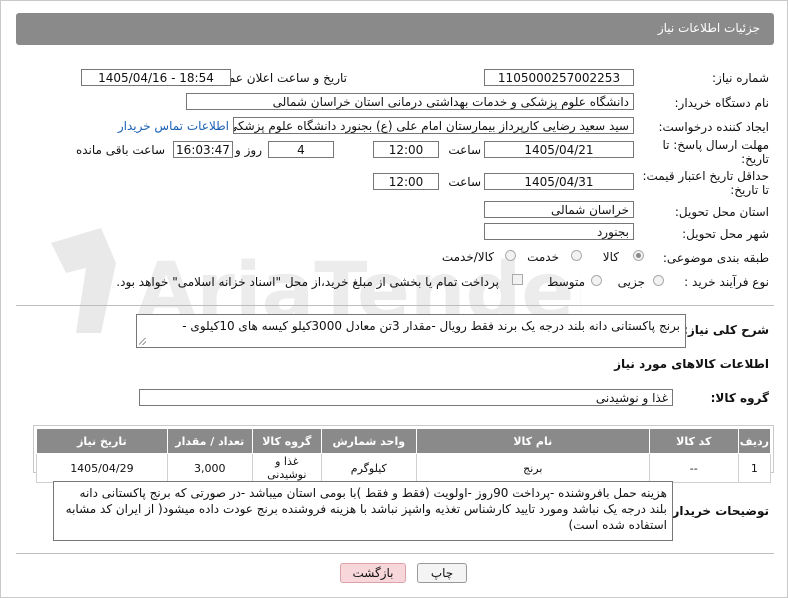 This screenshot has height=598, width=788. What do you see at coordinates (464, 182) in the screenshot?
I see `price-time-label: ساعت` at bounding box center [464, 182].